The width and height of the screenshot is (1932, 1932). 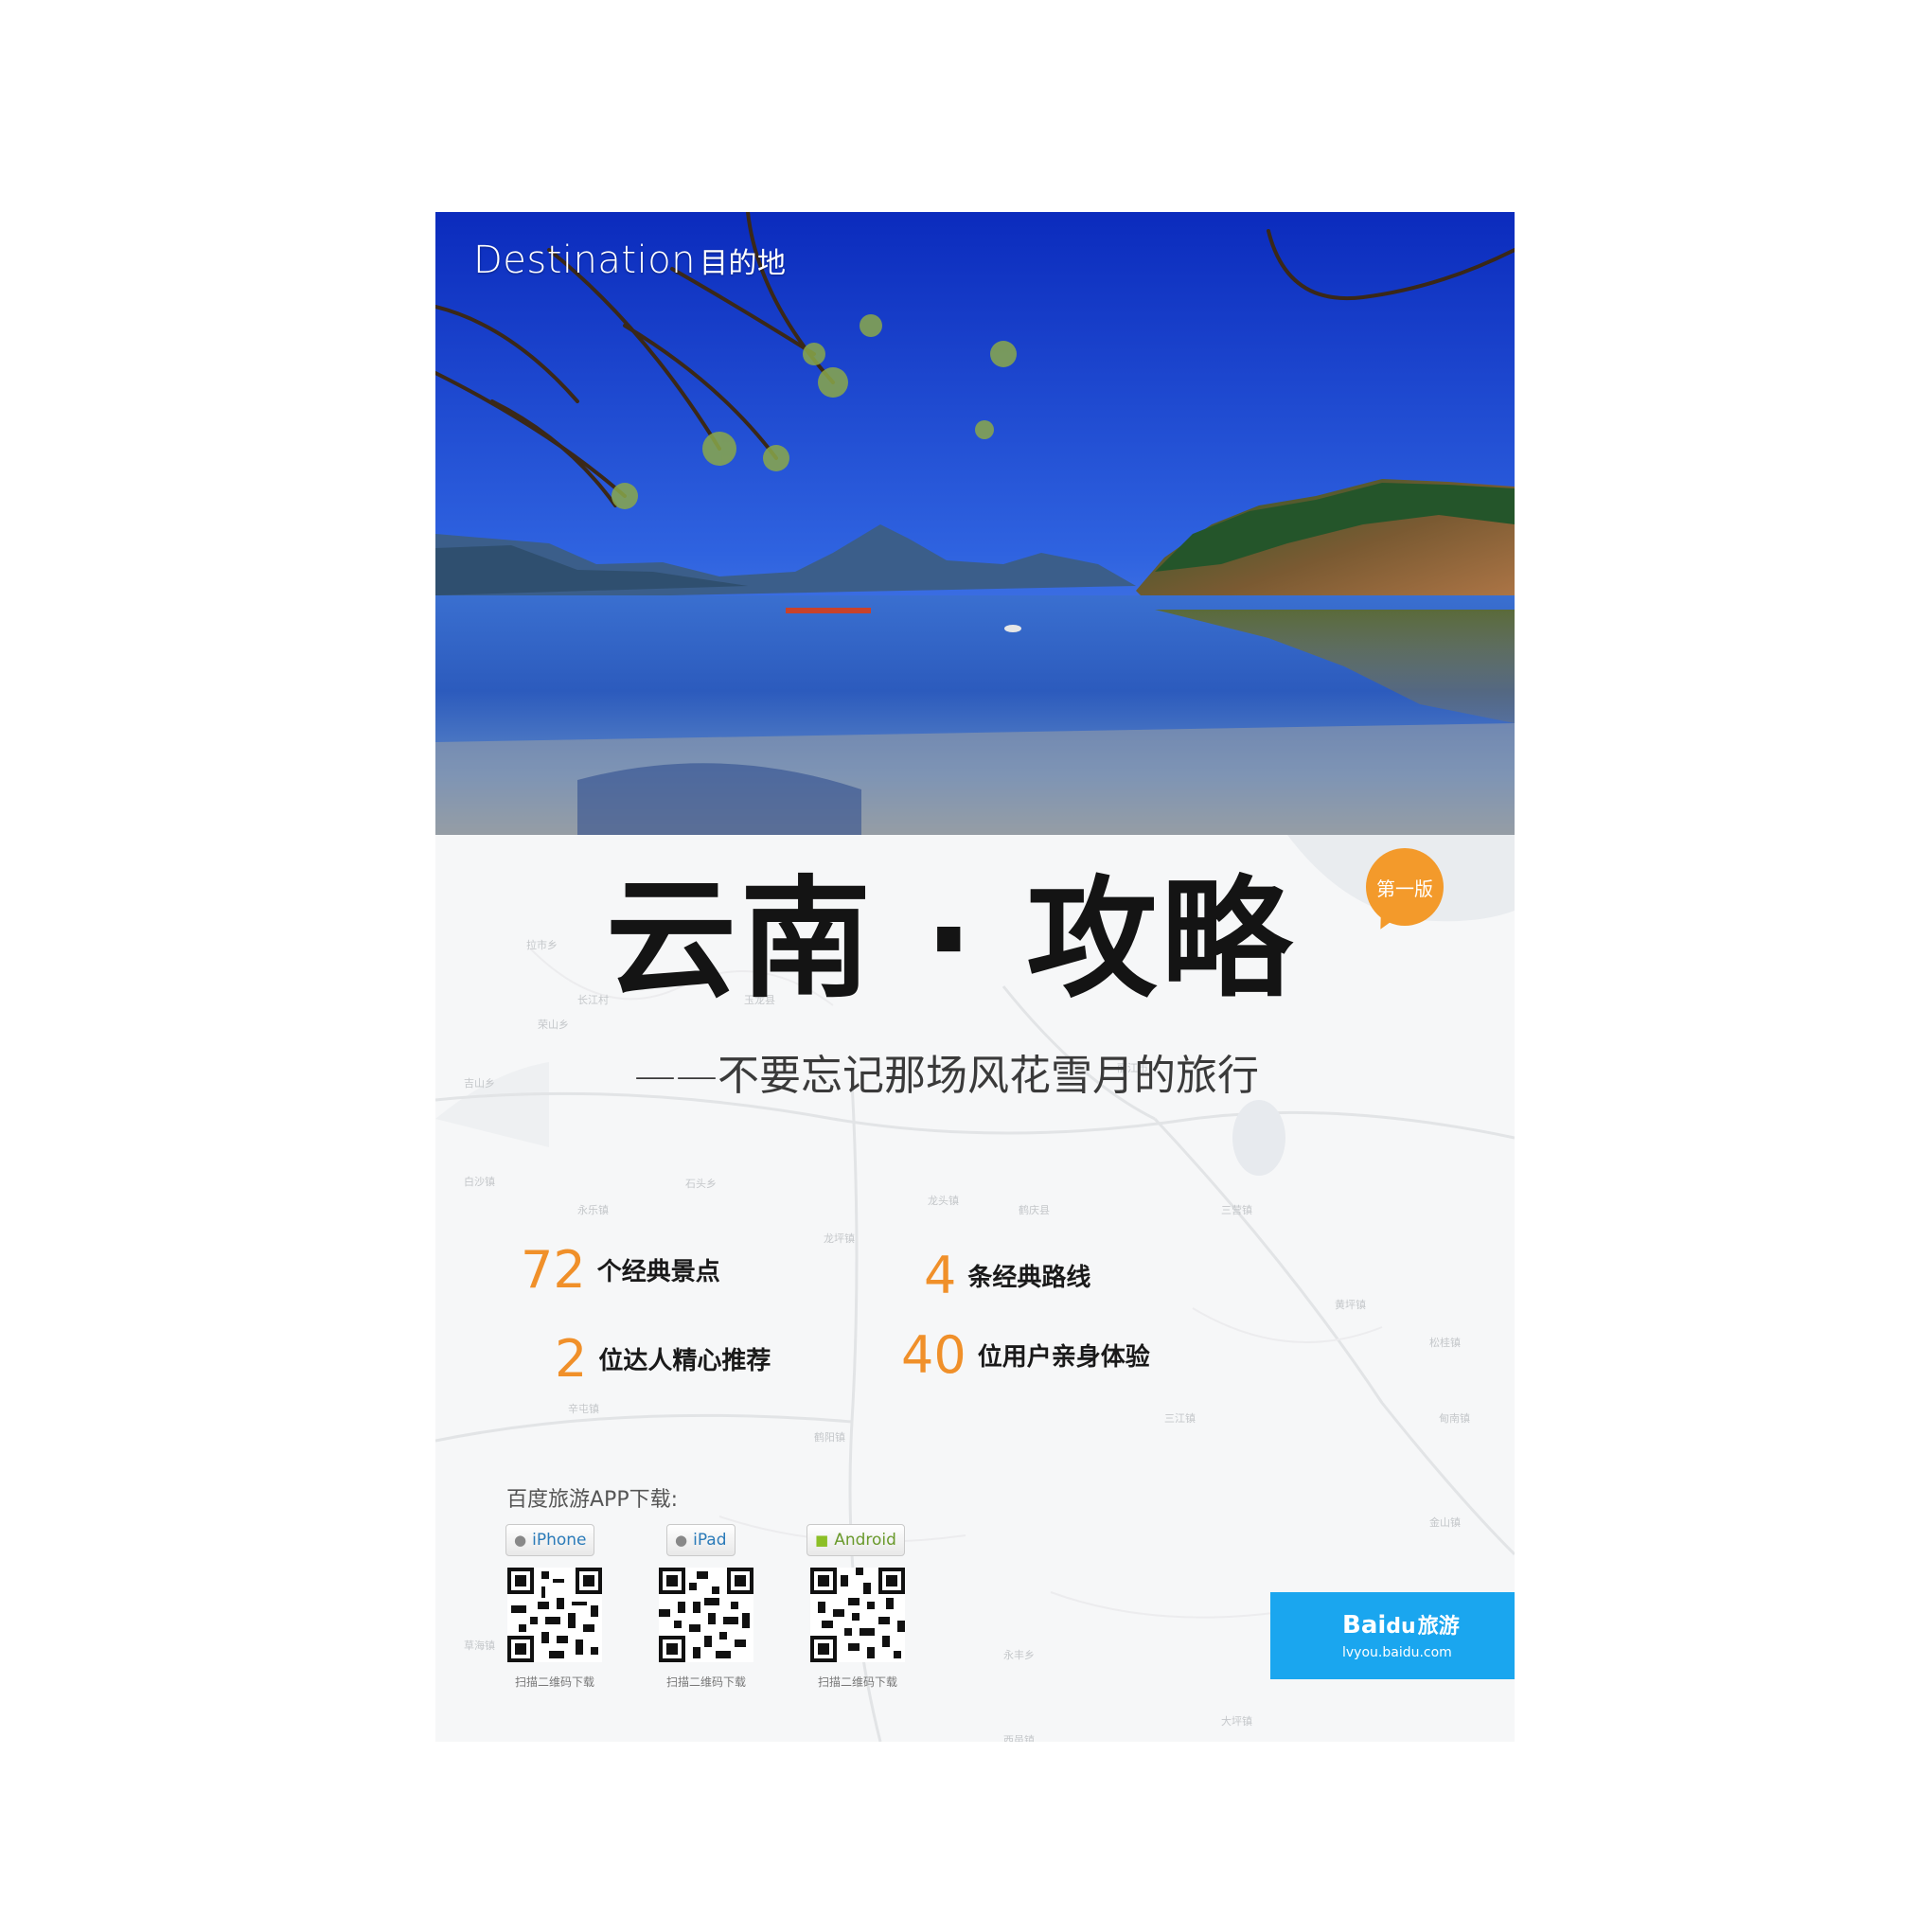 What do you see at coordinates (1029, 1278) in the screenshot?
I see `stat-label: 条经典路线` at bounding box center [1029, 1278].